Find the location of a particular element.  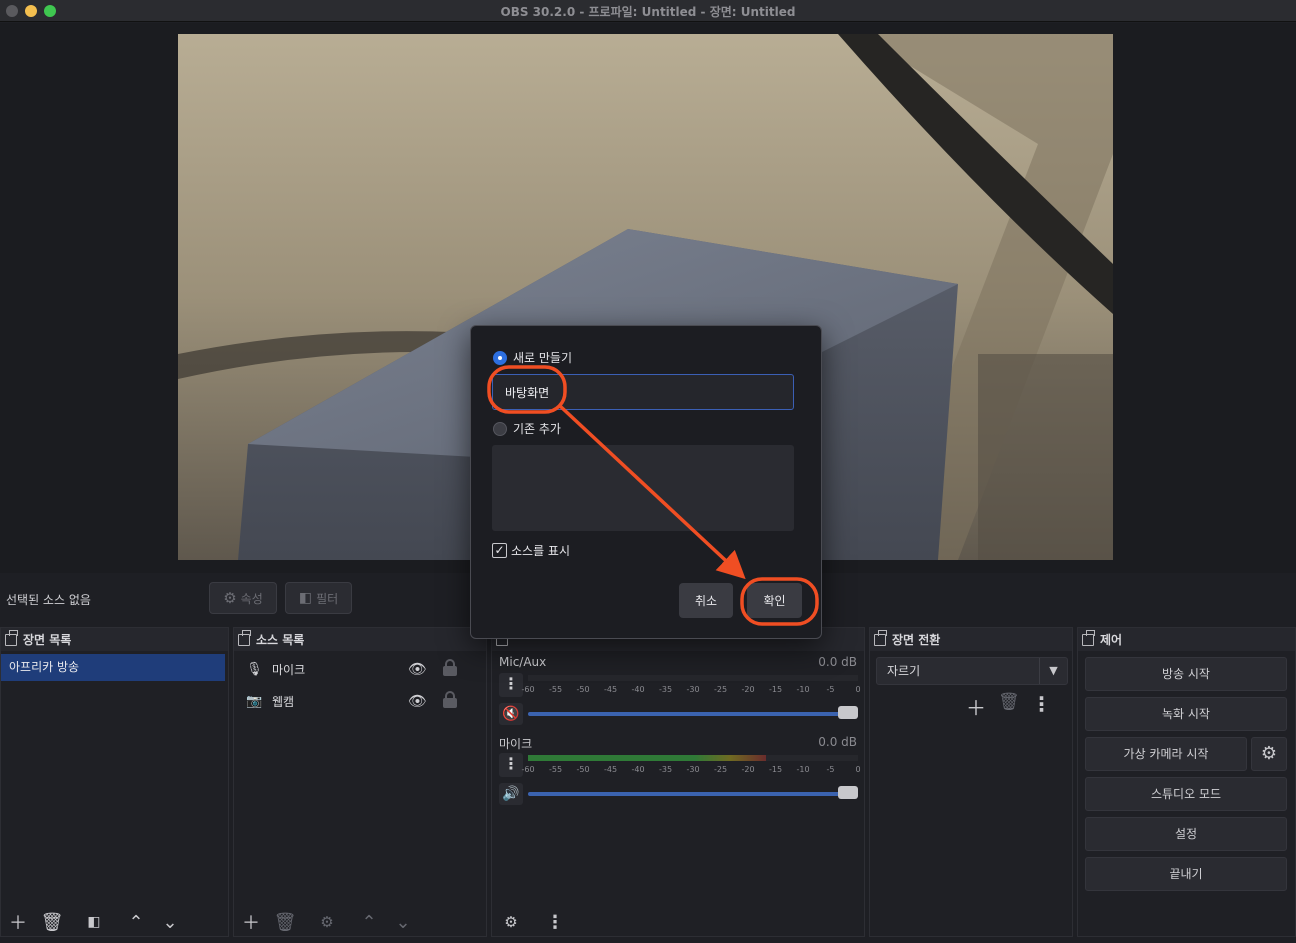

add-scene-button: ＋ is located at coordinates (18, 922).